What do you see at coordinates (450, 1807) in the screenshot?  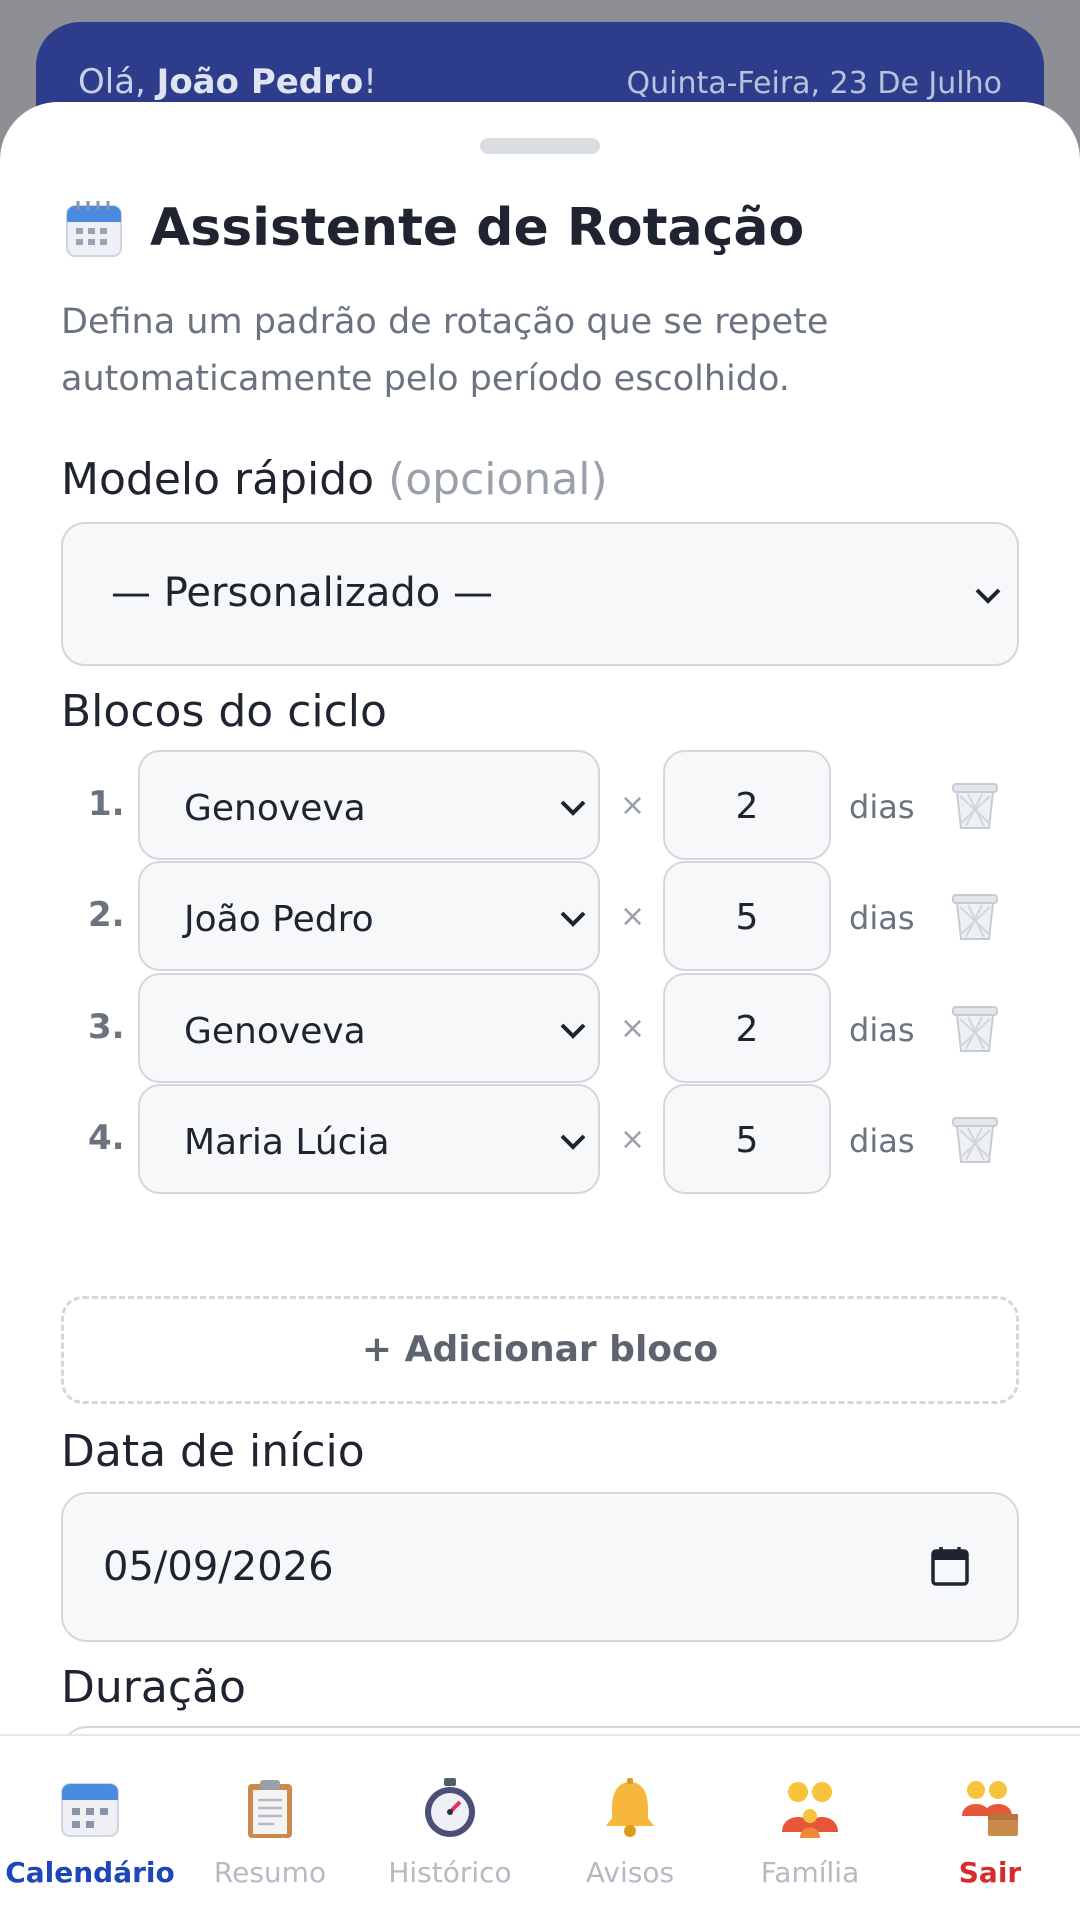 I see `stopwatch-icon` at bounding box center [450, 1807].